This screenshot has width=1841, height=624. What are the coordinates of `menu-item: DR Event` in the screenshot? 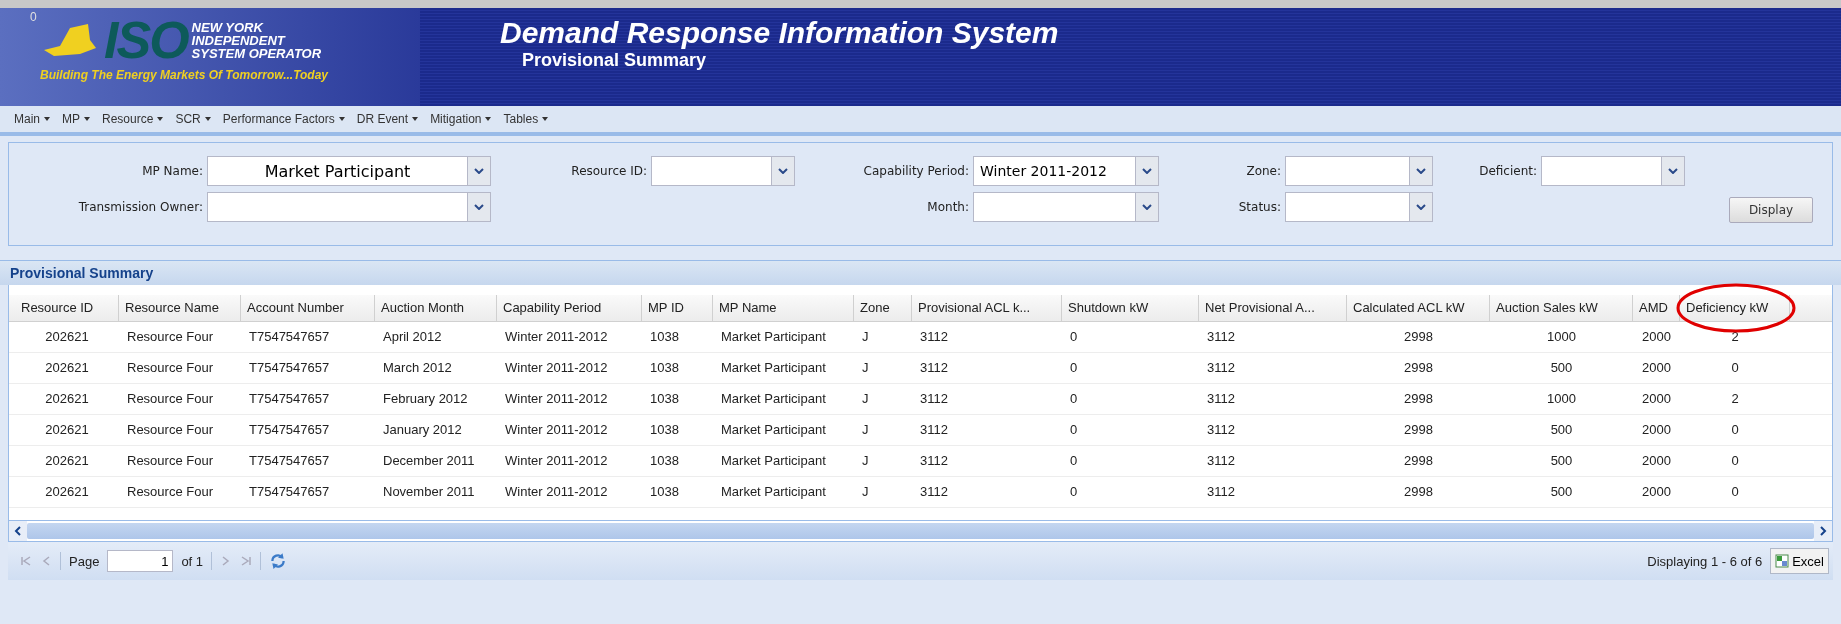 It's located at (387, 119).